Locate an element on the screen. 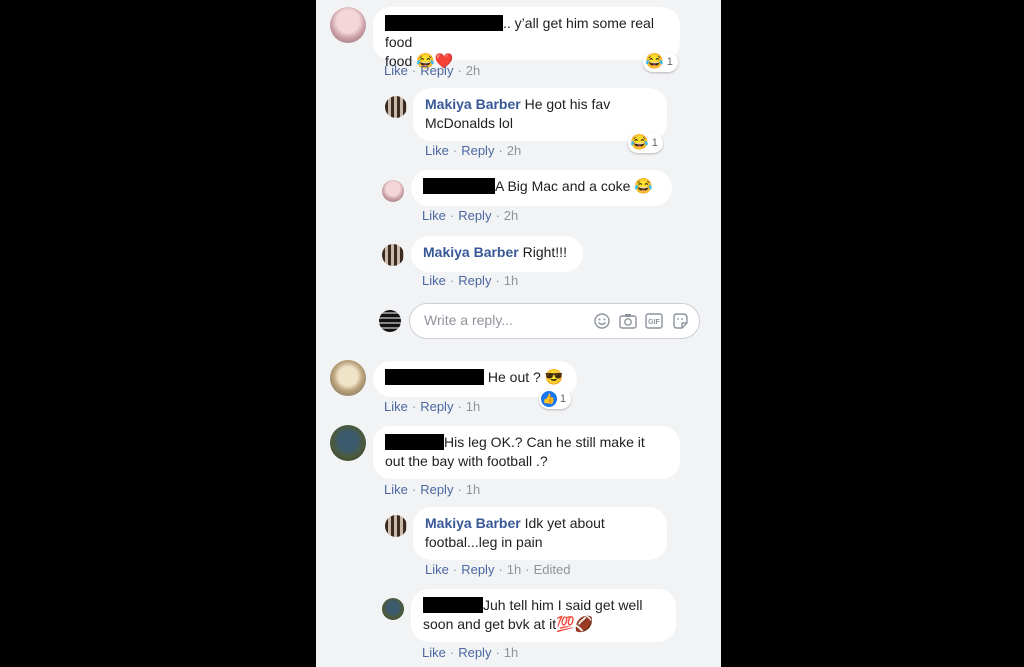 This screenshot has height=667, width=1024. svg-text: GIF is located at coordinates (654, 322).